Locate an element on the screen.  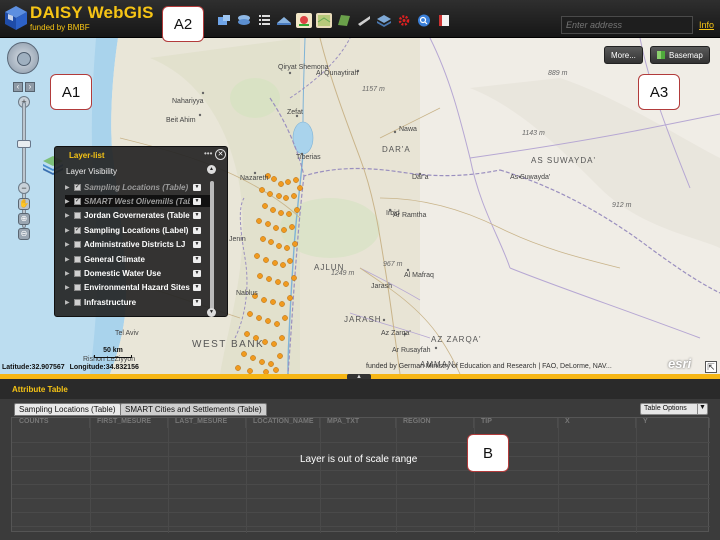
overview-map-icon is located at coordinates (344, 20).